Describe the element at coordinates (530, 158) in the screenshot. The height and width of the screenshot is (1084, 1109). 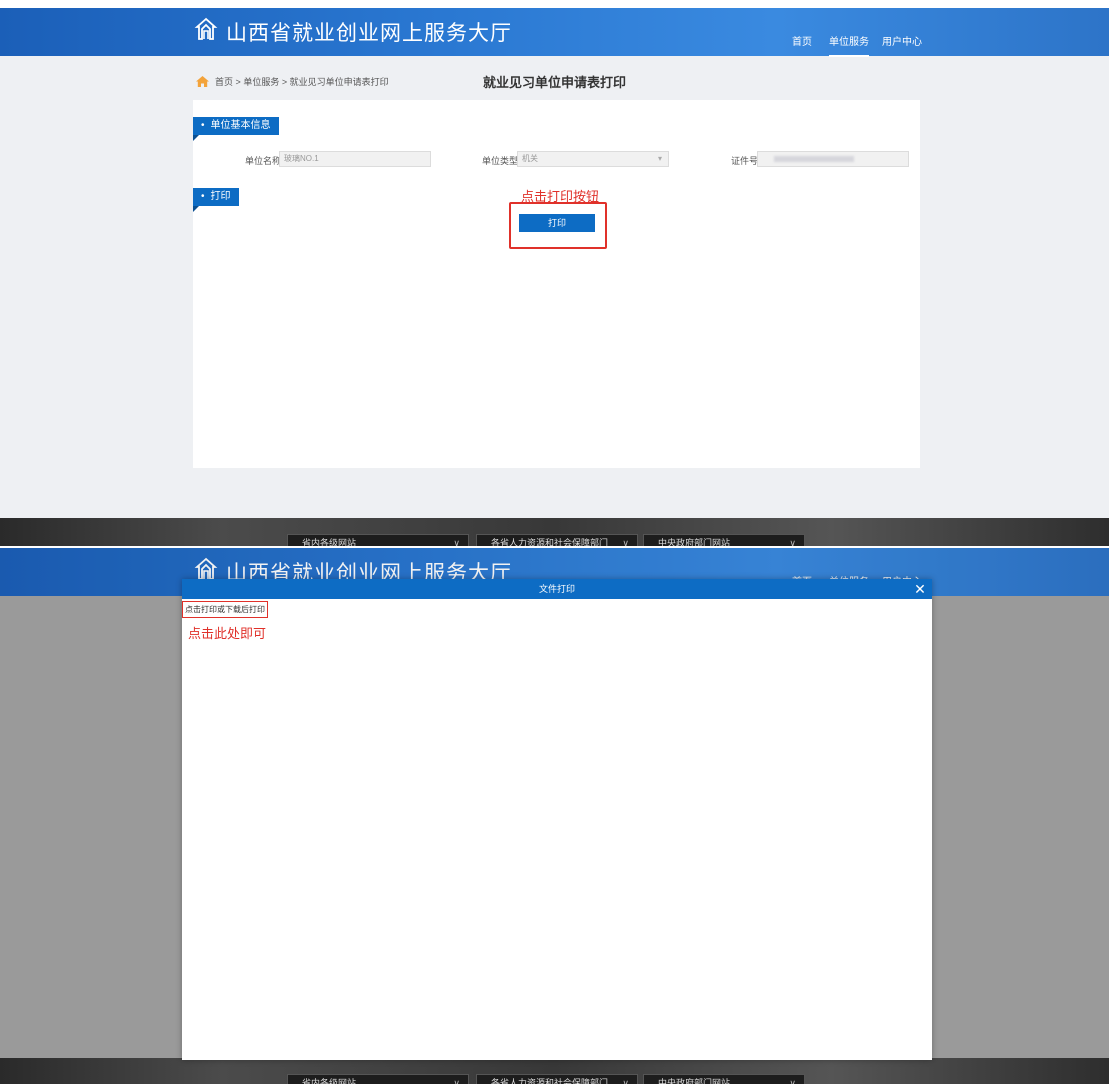
I see `unit-type-value: 机关` at that location.